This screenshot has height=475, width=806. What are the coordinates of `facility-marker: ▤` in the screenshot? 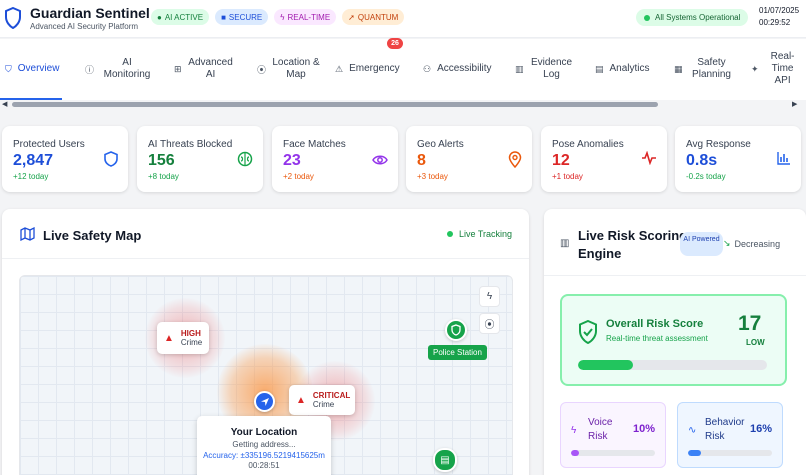 It's located at (445, 460).